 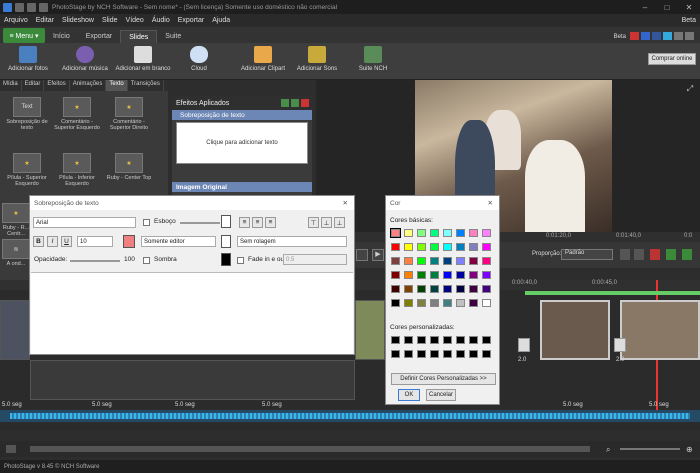 What do you see at coordinates (650, 449) in the screenshot?
I see `zoom-slider` at bounding box center [650, 449].